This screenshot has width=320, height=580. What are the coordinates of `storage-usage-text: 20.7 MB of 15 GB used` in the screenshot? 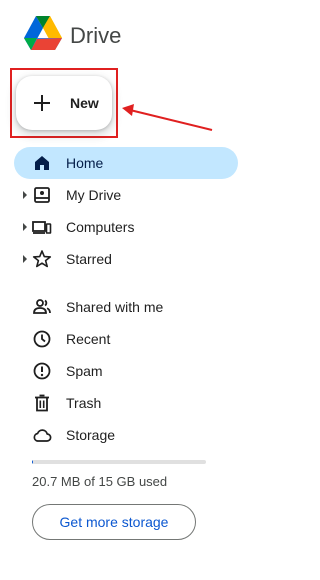 It's located at (100, 481).